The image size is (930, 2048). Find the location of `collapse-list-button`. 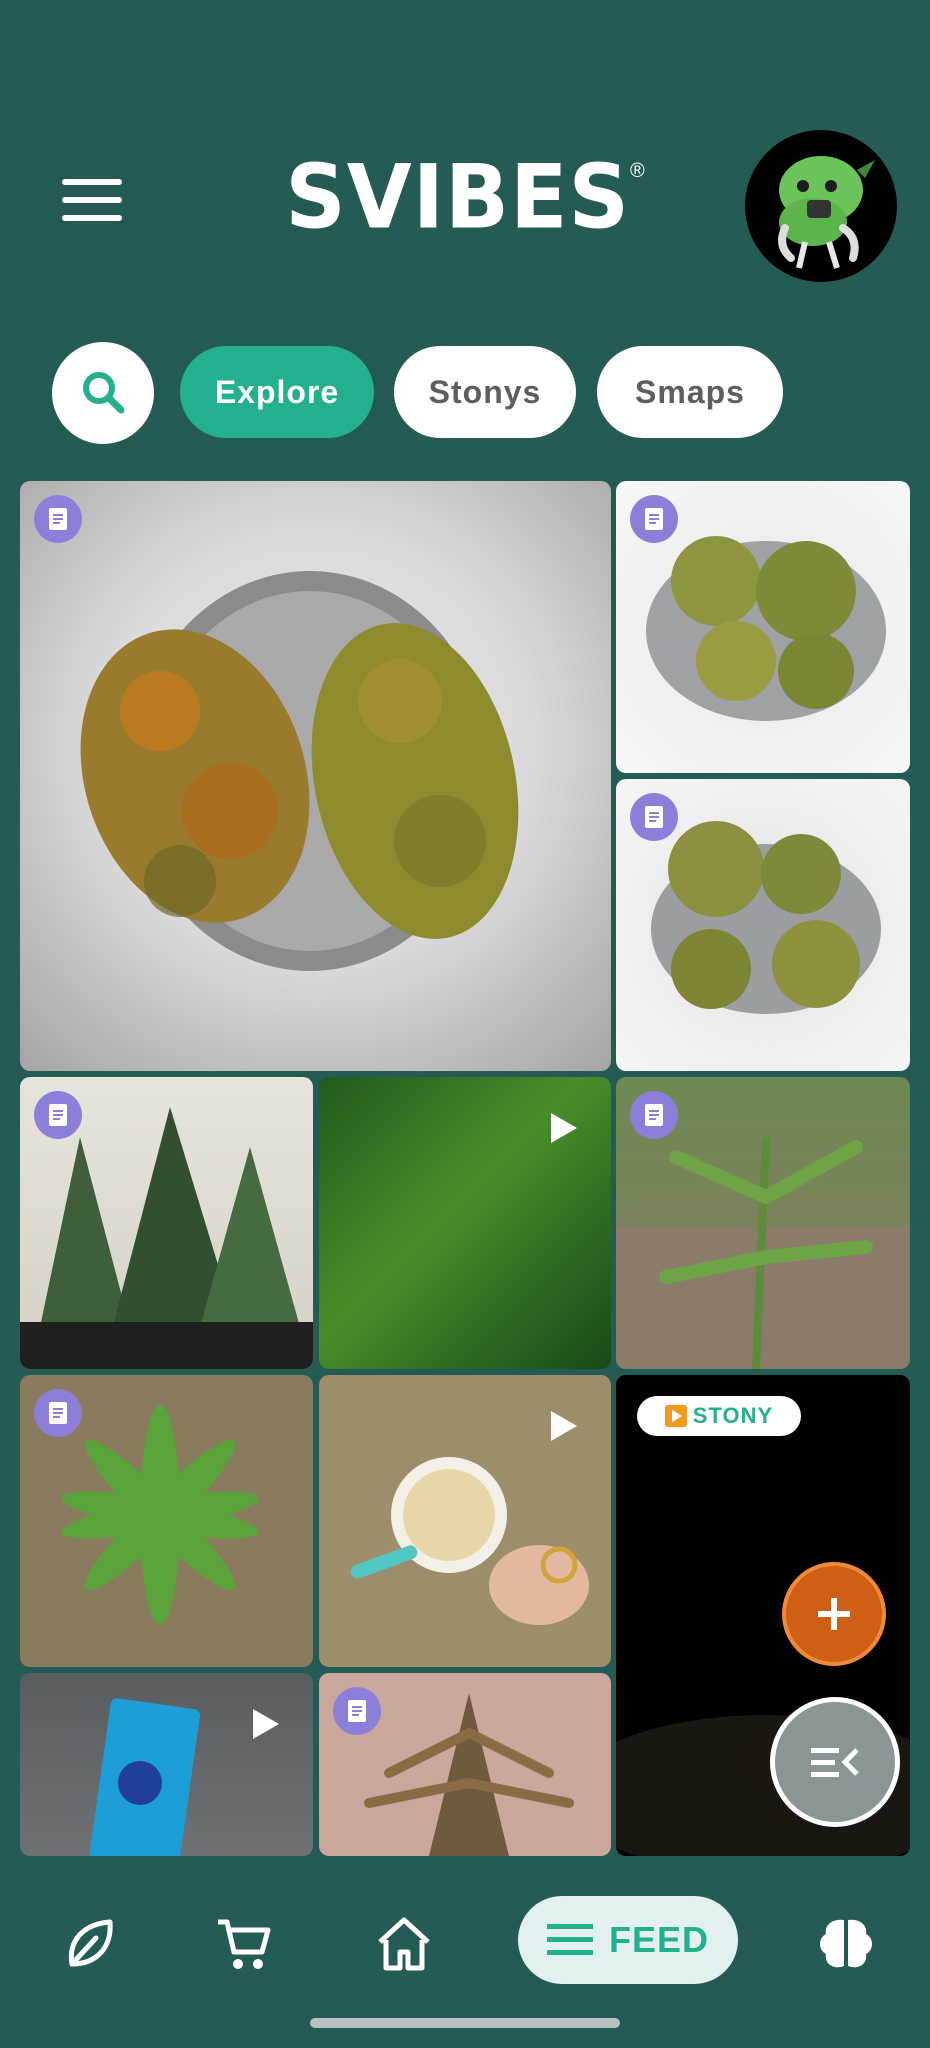

collapse-list-button is located at coordinates (835, 1762).